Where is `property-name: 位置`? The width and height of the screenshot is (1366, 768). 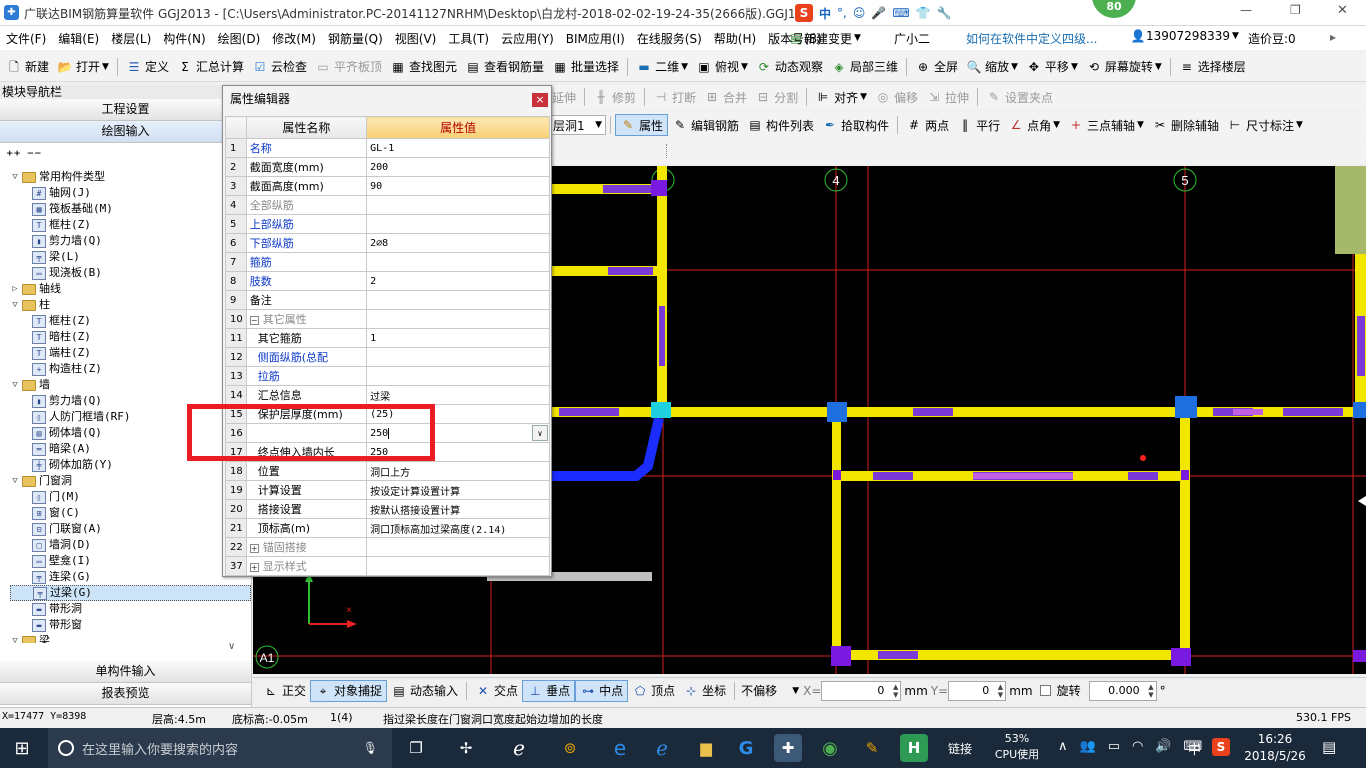 property-name: 位置 is located at coordinates (306, 471).